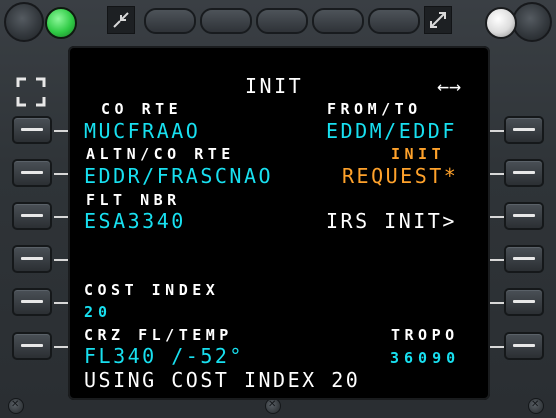 The height and width of the screenshot is (418, 556). I want to click on tropo-value: 36090, so click(425, 358).